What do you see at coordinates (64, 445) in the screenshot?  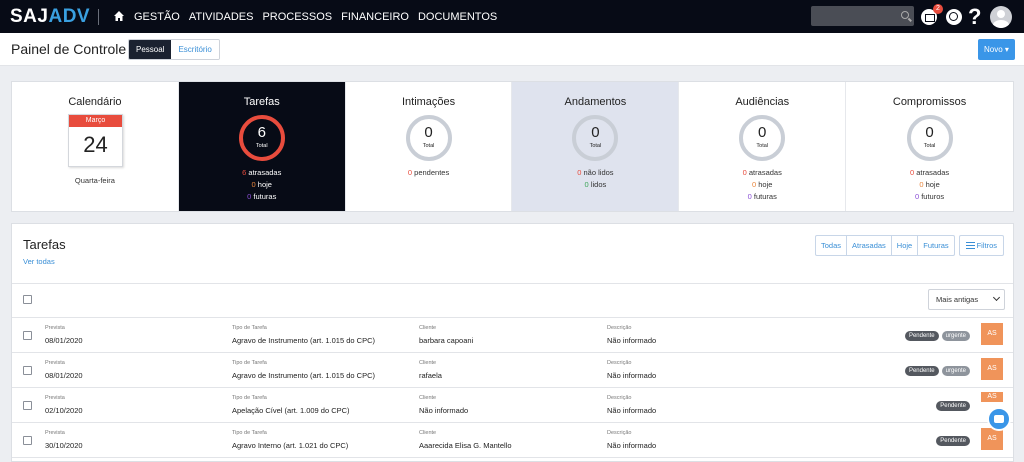 I see `prevista-value: 30/10/2020` at bounding box center [64, 445].